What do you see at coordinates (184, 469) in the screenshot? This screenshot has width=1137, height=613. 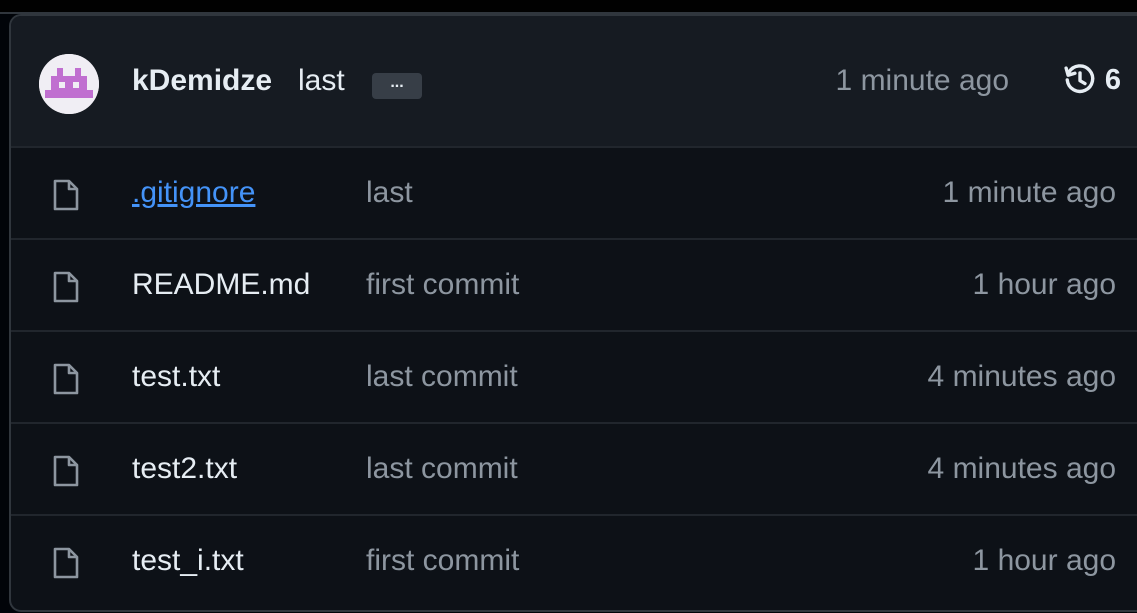 I see `file-name-link: test2.txt` at bounding box center [184, 469].